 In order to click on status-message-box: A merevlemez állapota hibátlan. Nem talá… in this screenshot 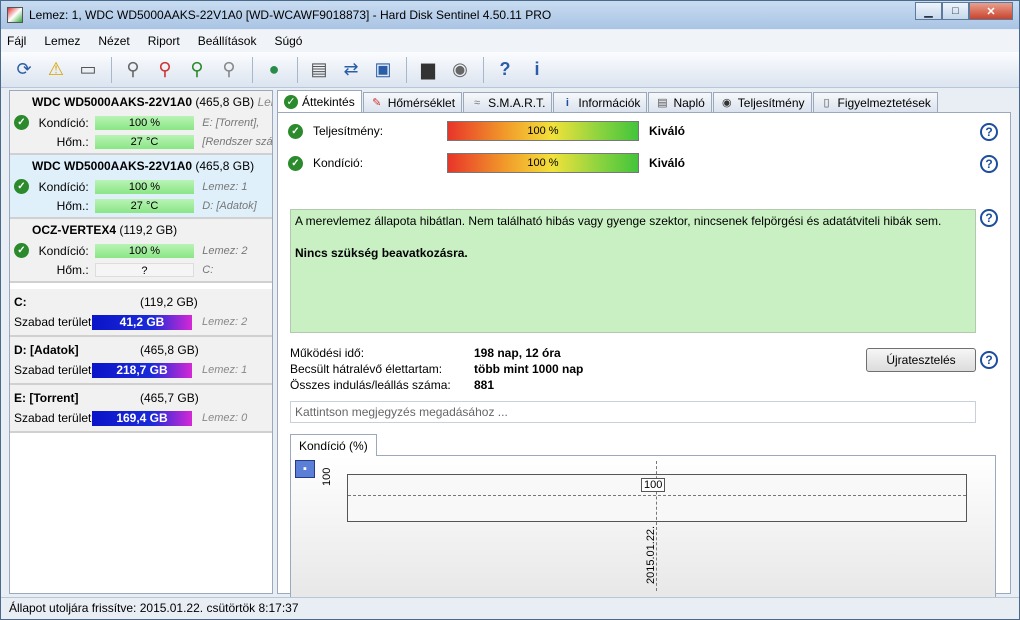, I will do `click(633, 271)`.